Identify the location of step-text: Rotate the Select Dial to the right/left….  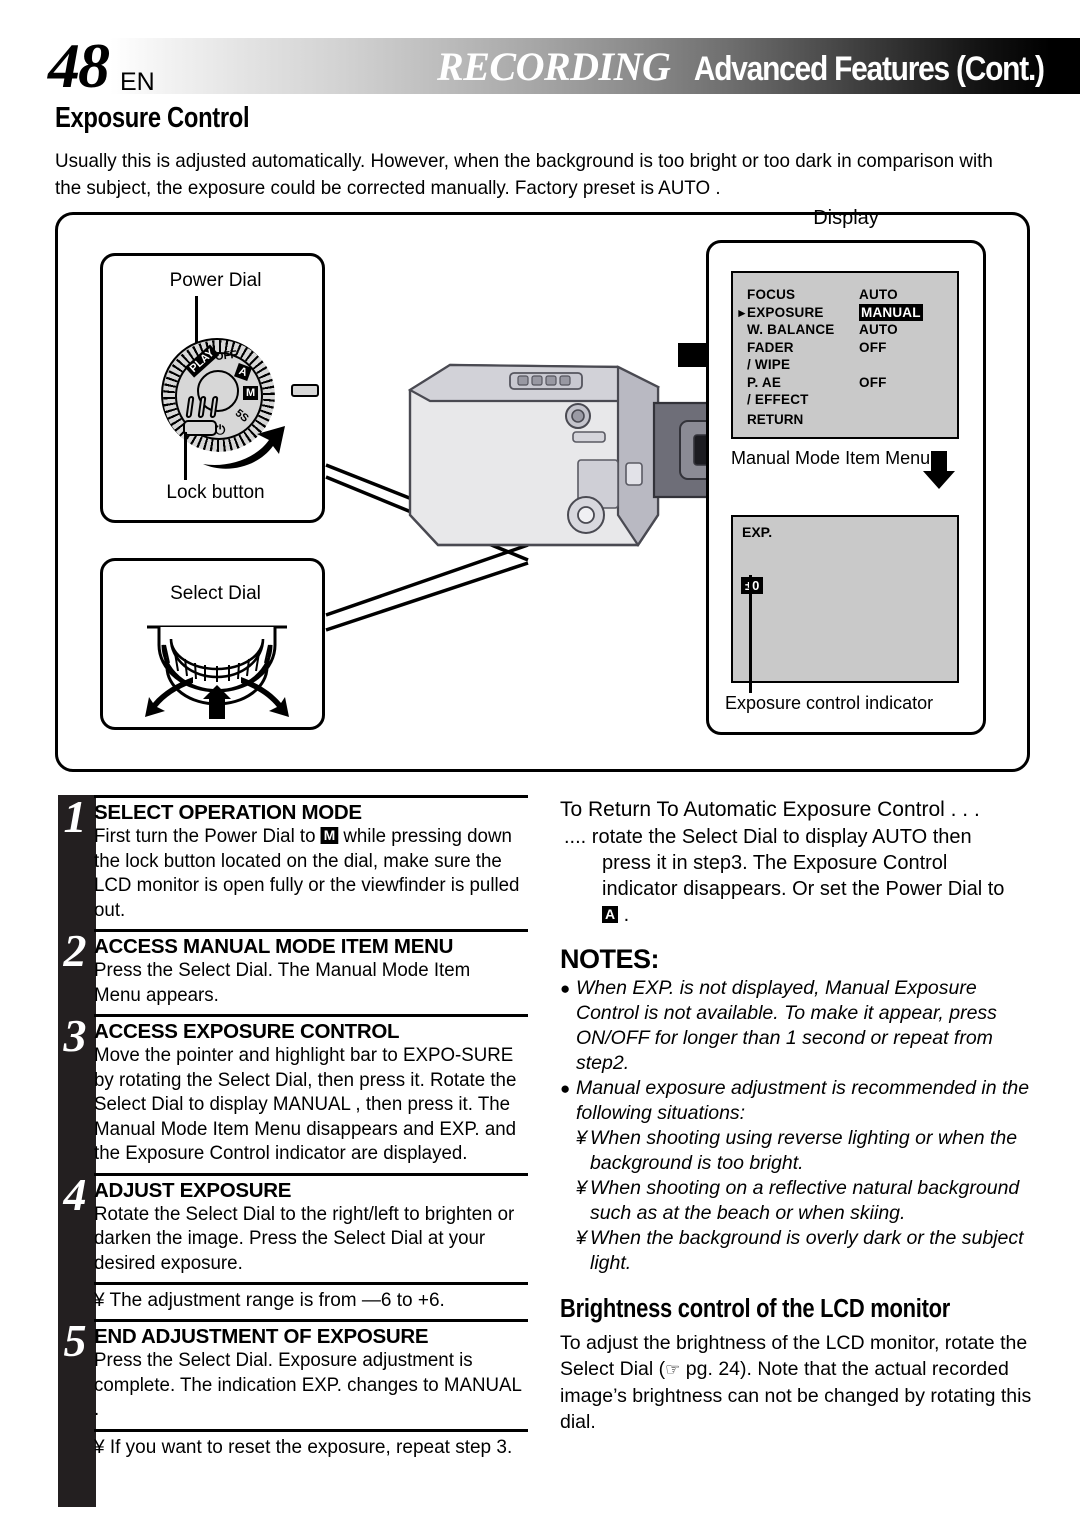
(304, 1238).